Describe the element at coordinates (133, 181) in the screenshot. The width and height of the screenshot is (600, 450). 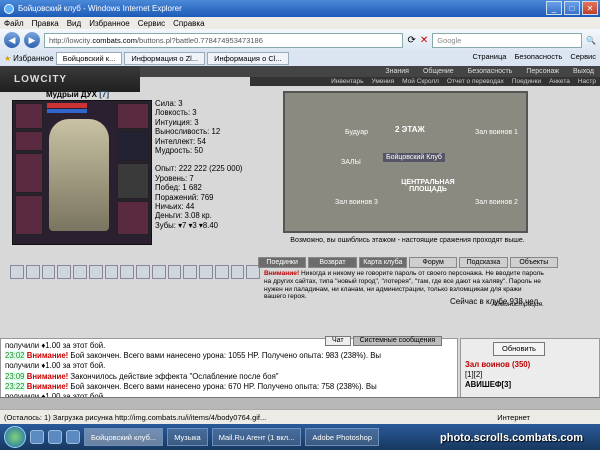
I see `slot-shield` at that location.